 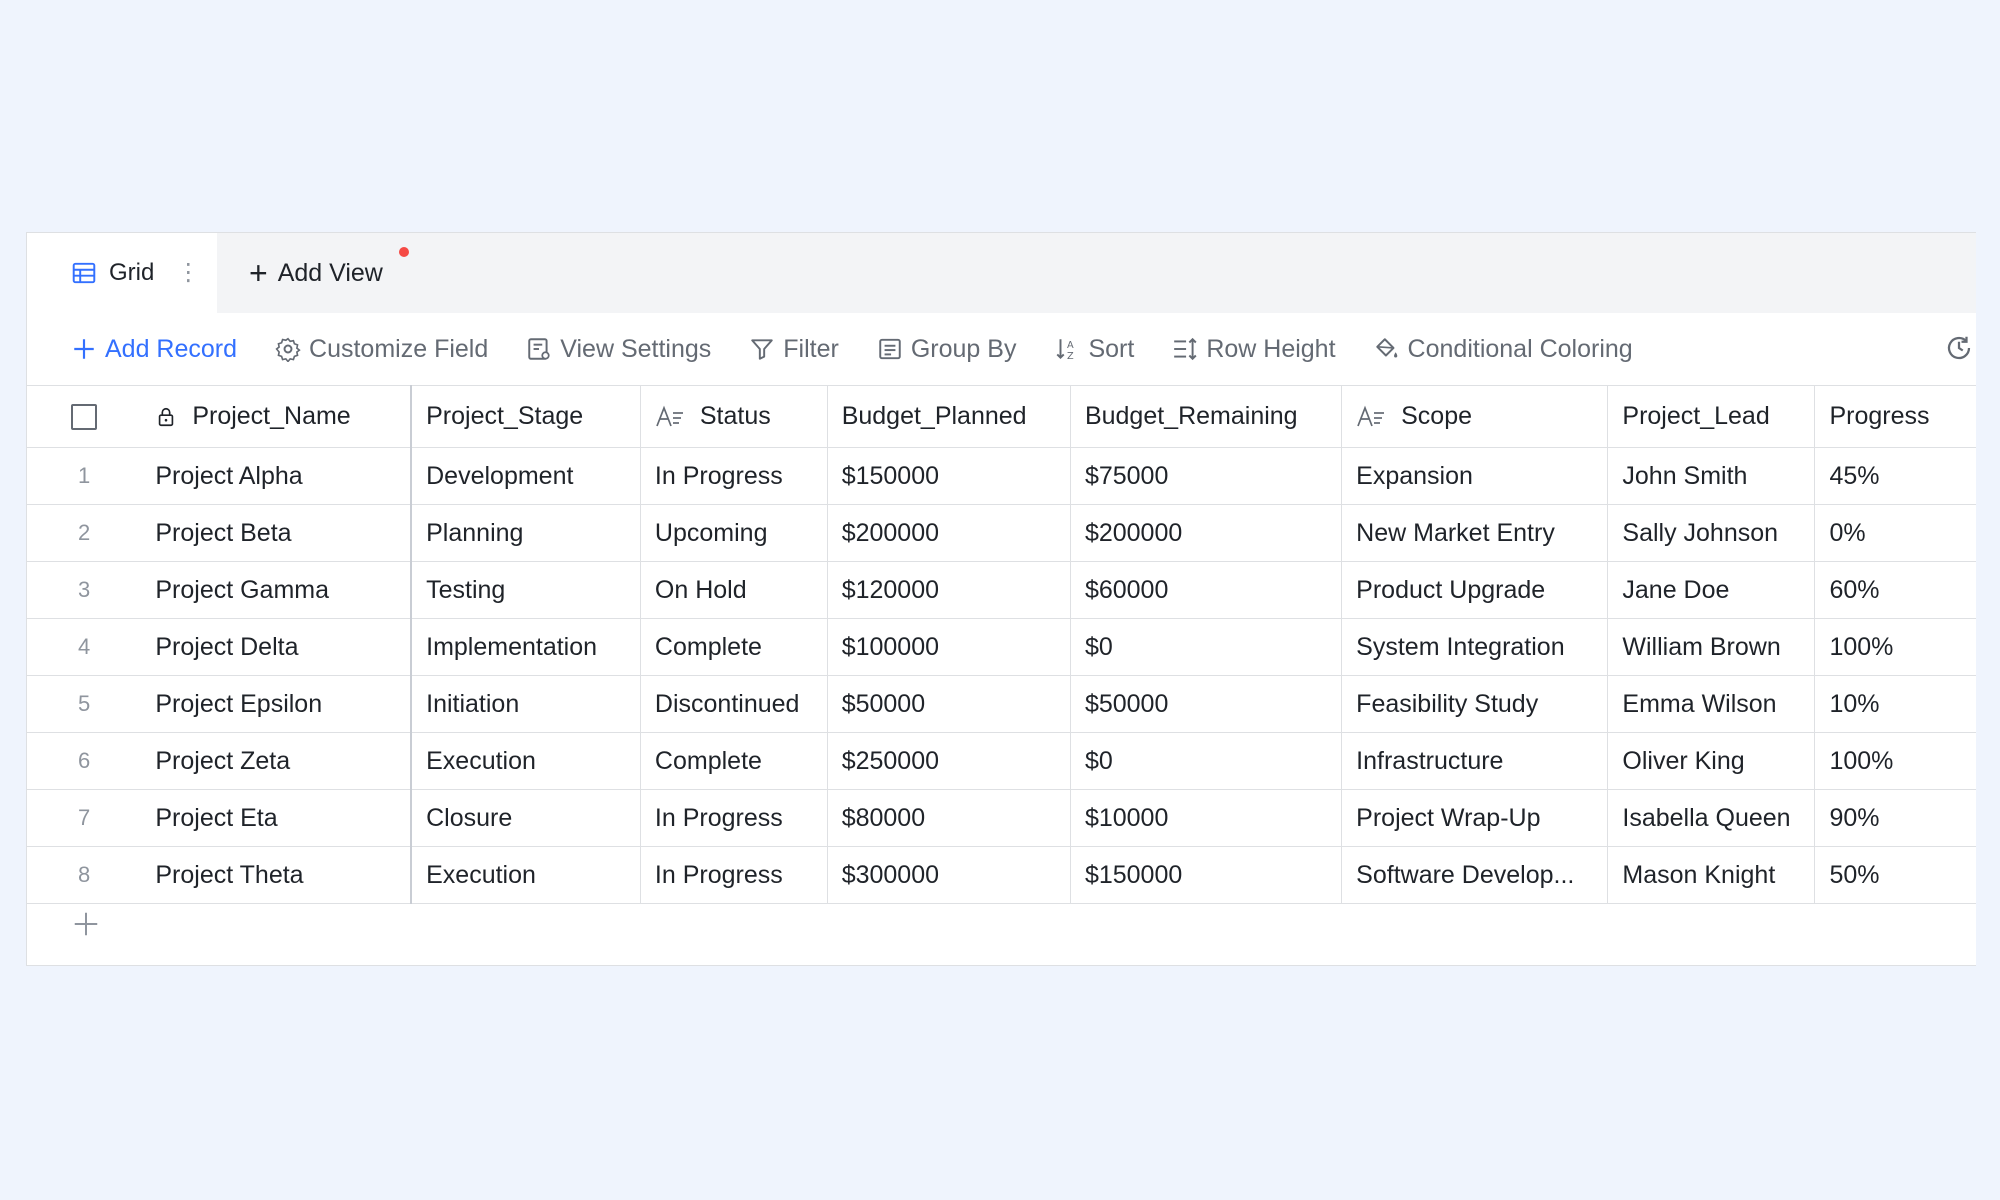 I want to click on cell-project-stage: Planning, so click(x=525, y=533).